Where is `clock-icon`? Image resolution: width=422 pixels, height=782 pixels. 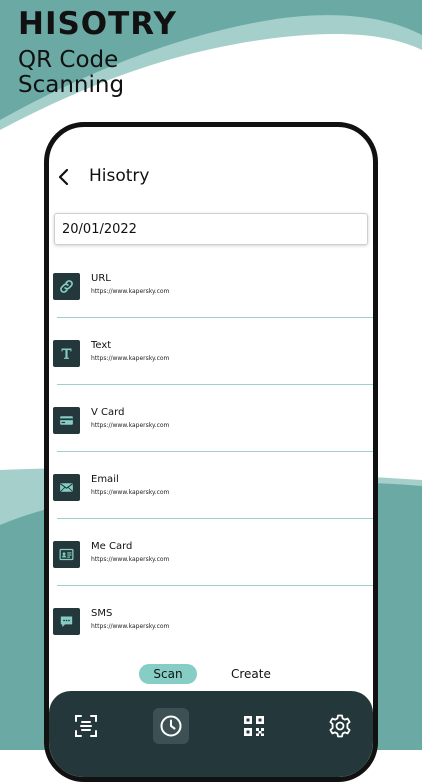 clock-icon is located at coordinates (171, 726).